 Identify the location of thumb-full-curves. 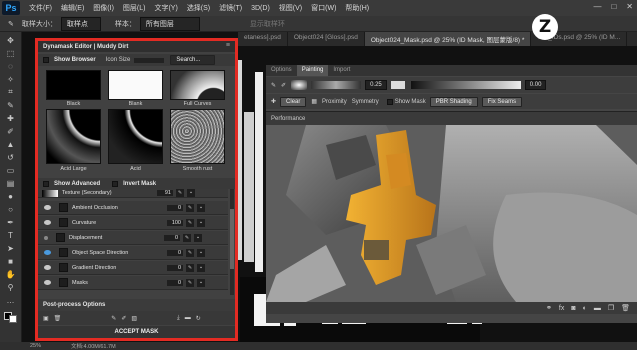
(197, 85).